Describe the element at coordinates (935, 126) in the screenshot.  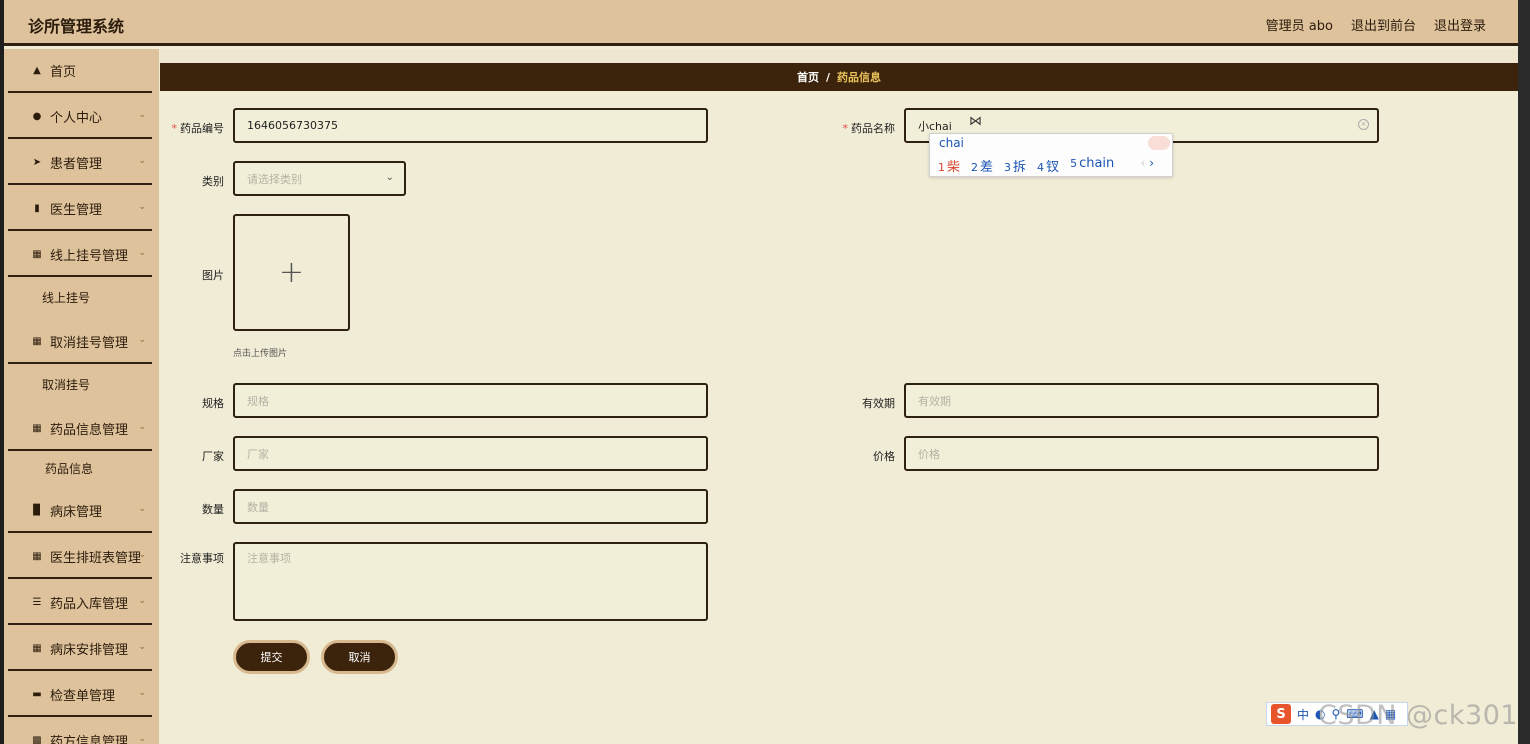
I see `drug-name-value: 小chai` at that location.